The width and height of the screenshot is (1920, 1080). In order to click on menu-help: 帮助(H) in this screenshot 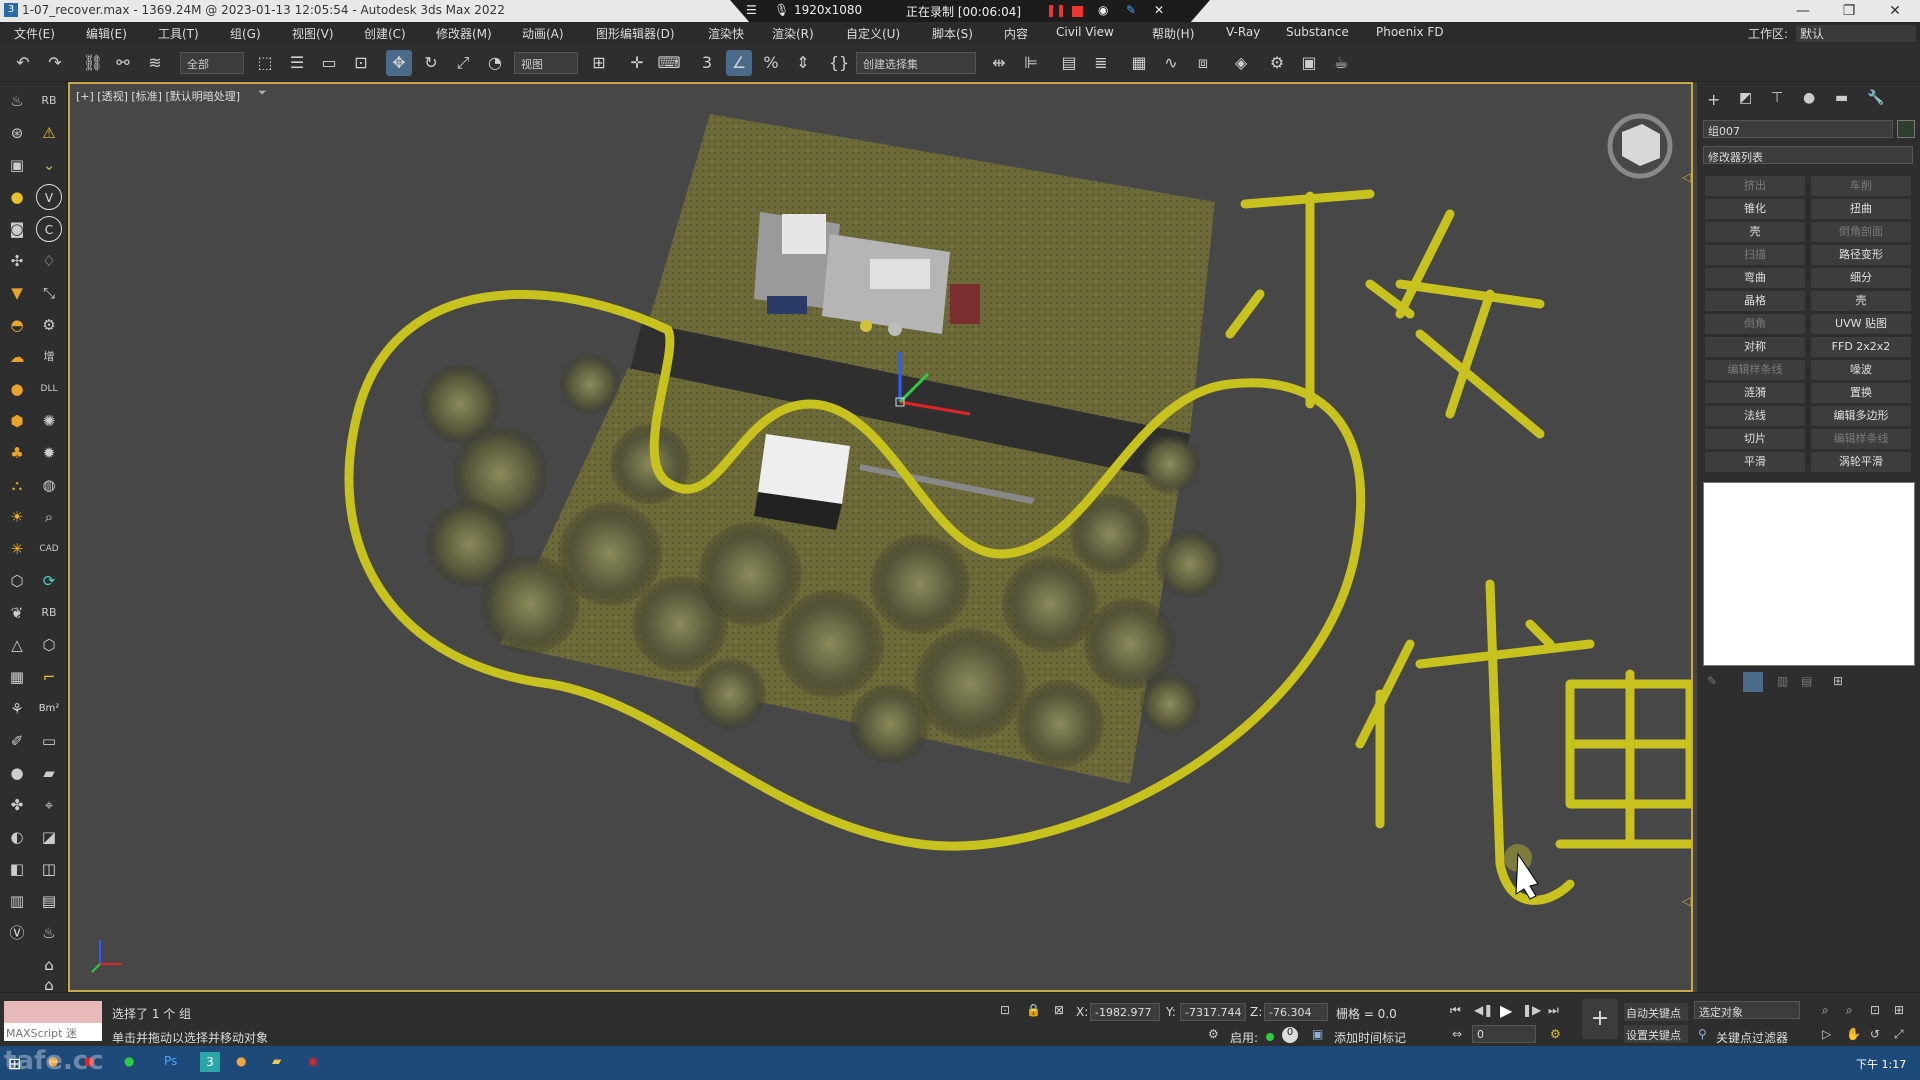, I will do `click(1173, 33)`.